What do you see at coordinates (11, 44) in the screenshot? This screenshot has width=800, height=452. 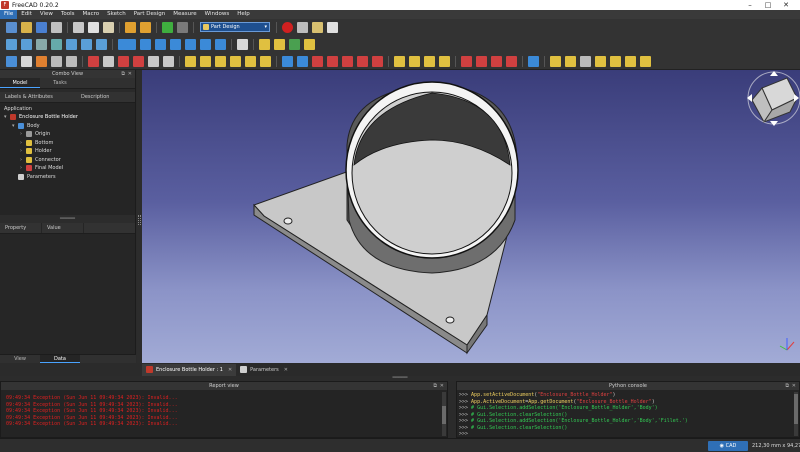 I see `fit-all-icon` at bounding box center [11, 44].